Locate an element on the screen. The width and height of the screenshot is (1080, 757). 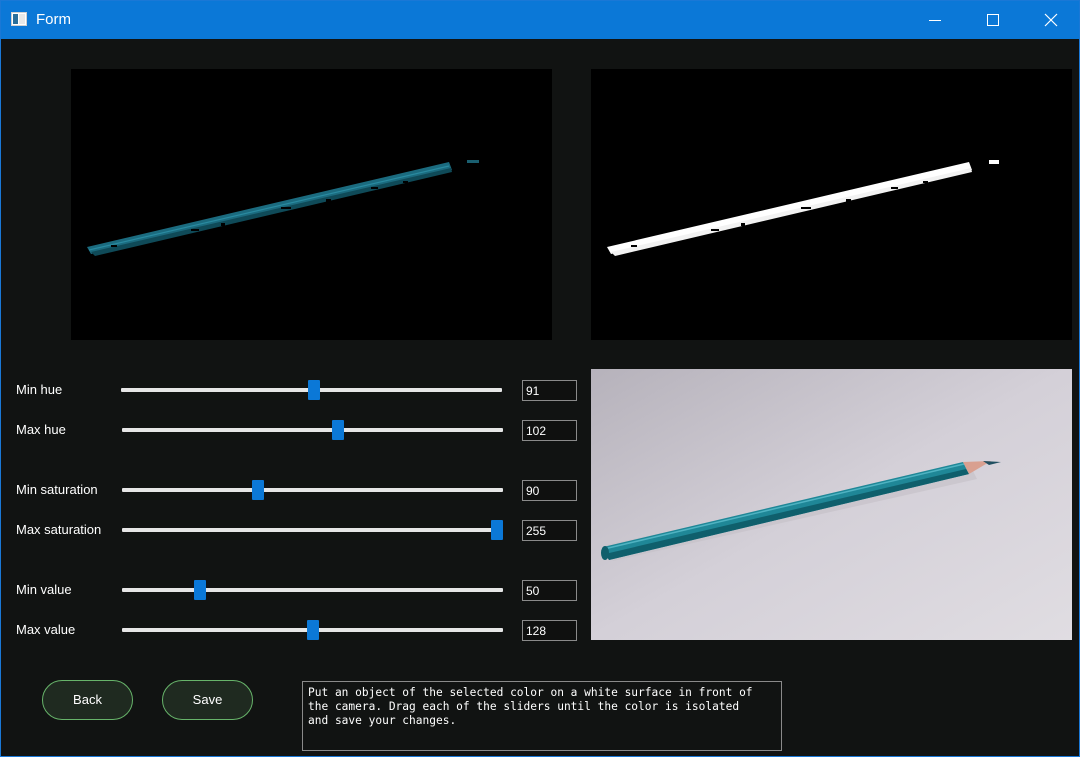
min-value-value-field: 50 is located at coordinates (549, 590).